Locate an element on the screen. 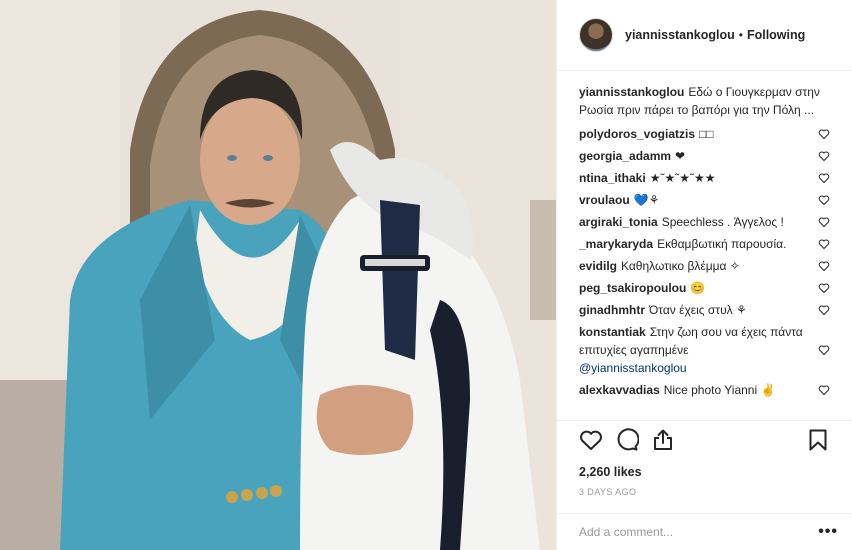  comment-row: georgia_adamm ❤ is located at coordinates (705, 156).